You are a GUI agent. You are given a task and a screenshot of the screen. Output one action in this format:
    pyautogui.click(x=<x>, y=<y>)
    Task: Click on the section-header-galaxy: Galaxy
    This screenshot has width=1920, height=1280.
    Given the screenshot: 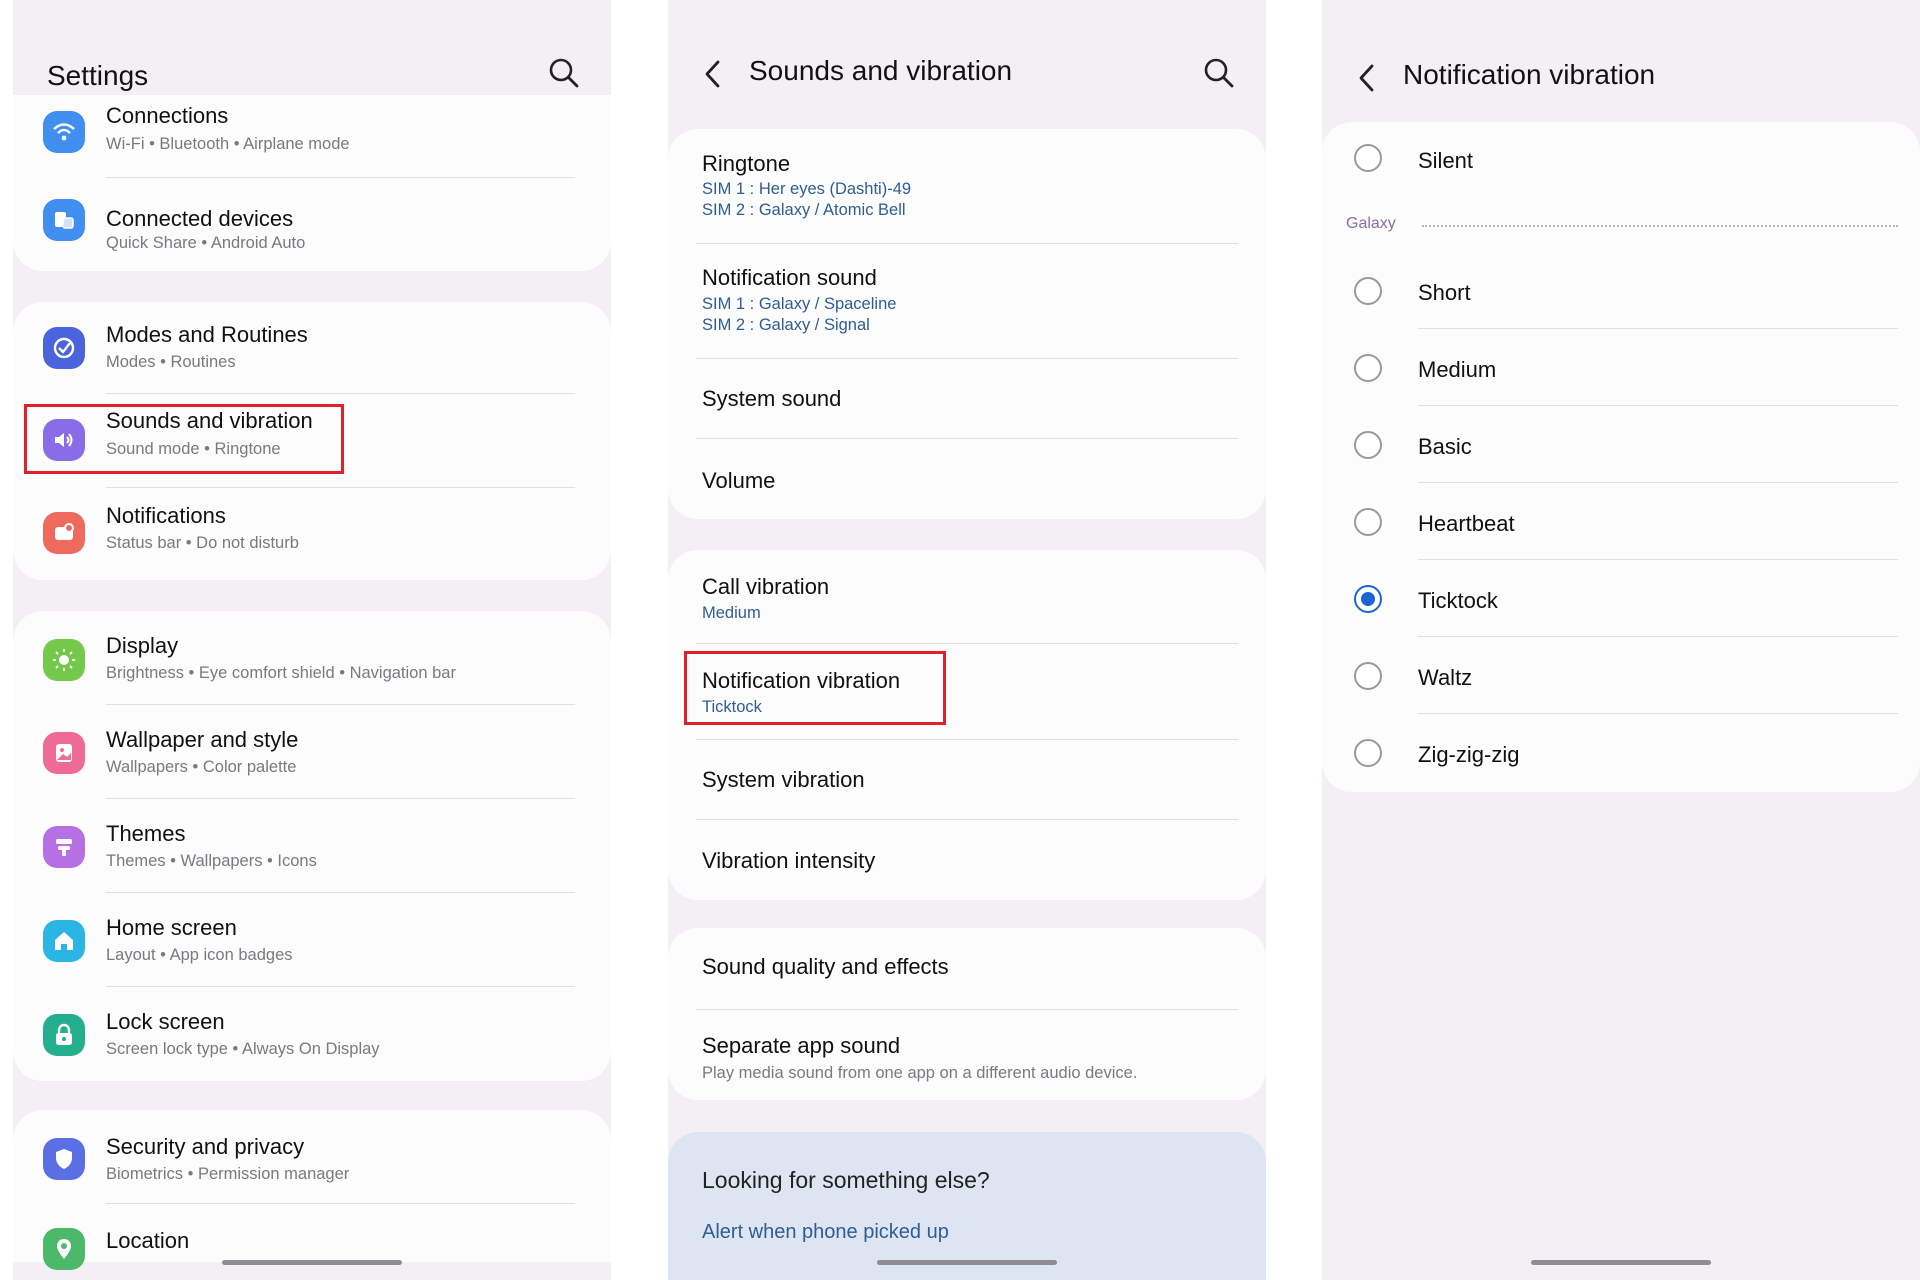 What is the action you would take?
    pyautogui.click(x=1621, y=225)
    